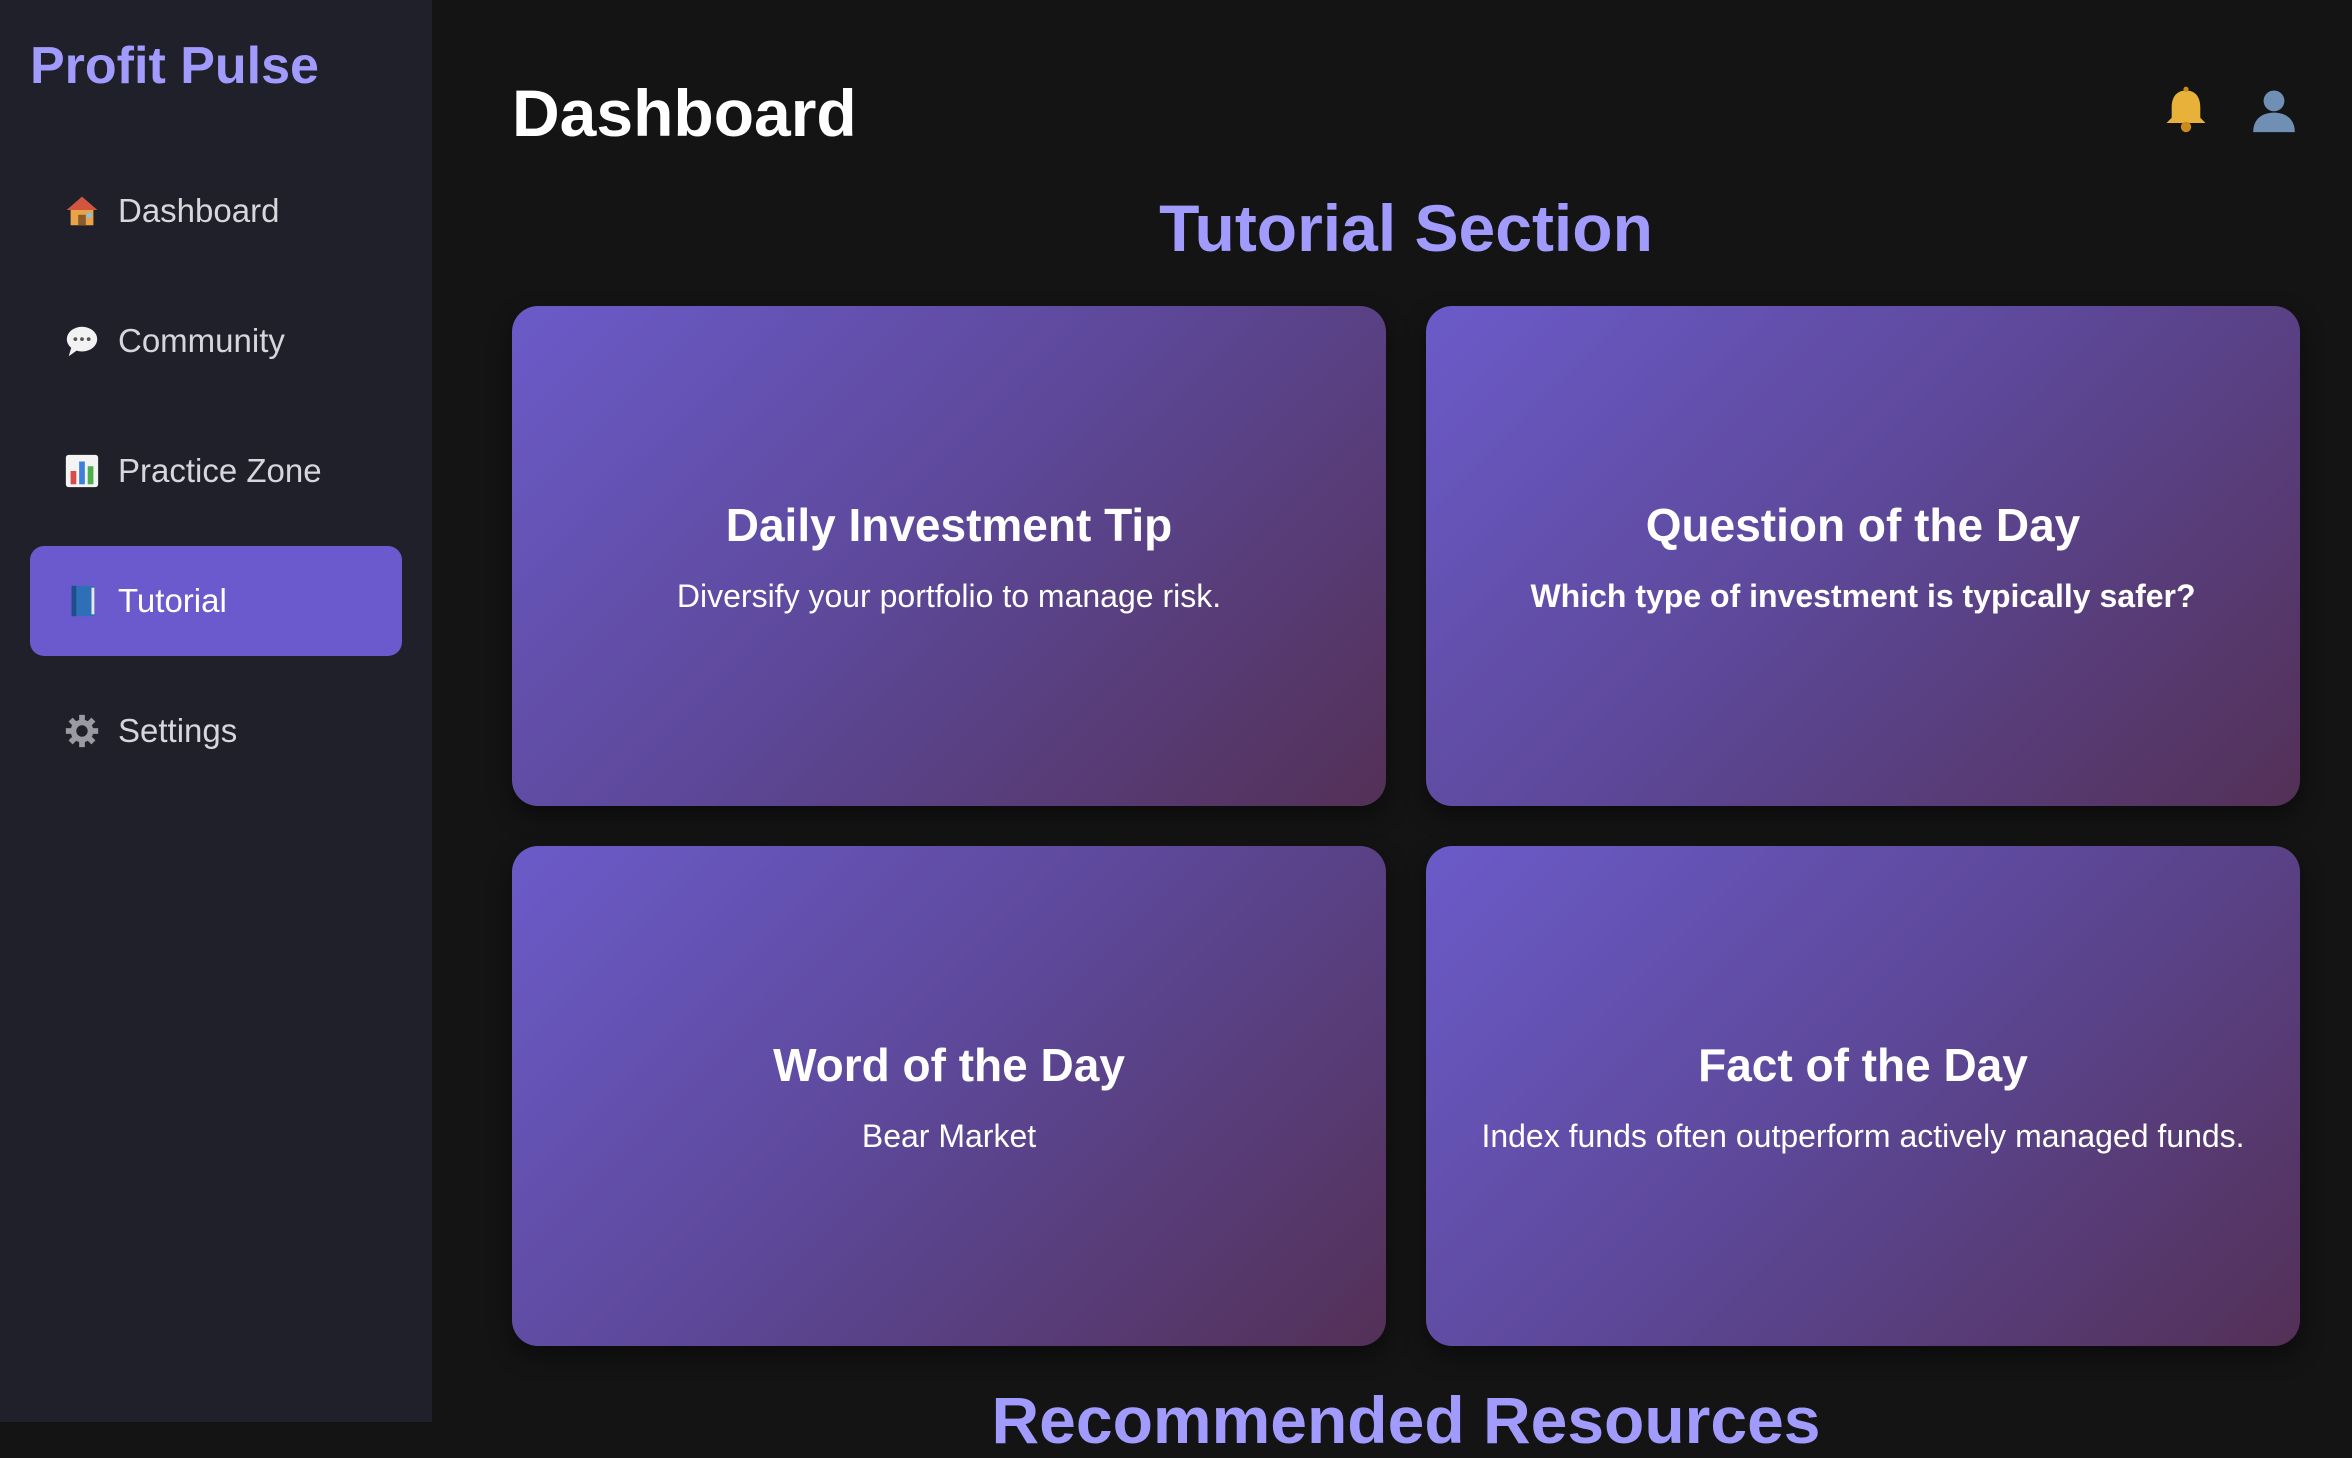 The height and width of the screenshot is (1458, 2352). I want to click on gear-icon, so click(82, 731).